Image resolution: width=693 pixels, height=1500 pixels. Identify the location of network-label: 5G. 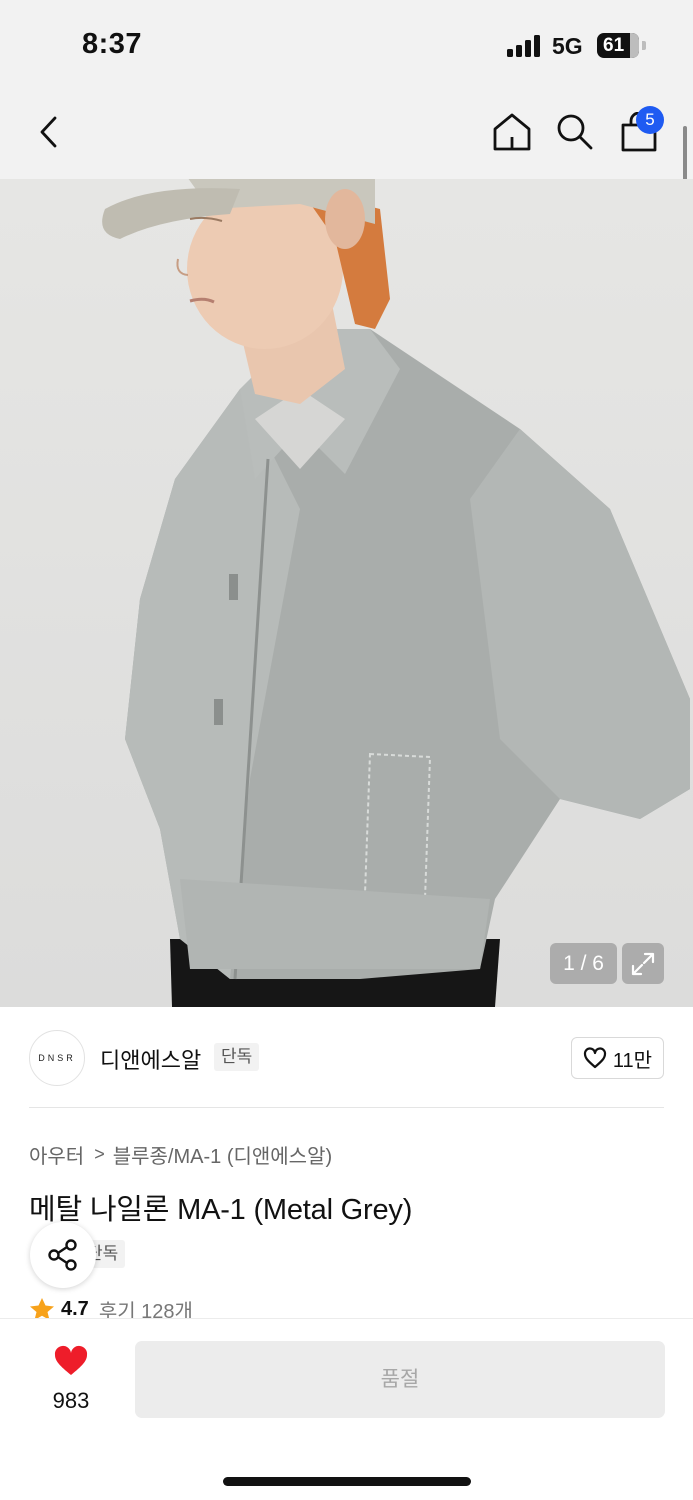
(567, 46).